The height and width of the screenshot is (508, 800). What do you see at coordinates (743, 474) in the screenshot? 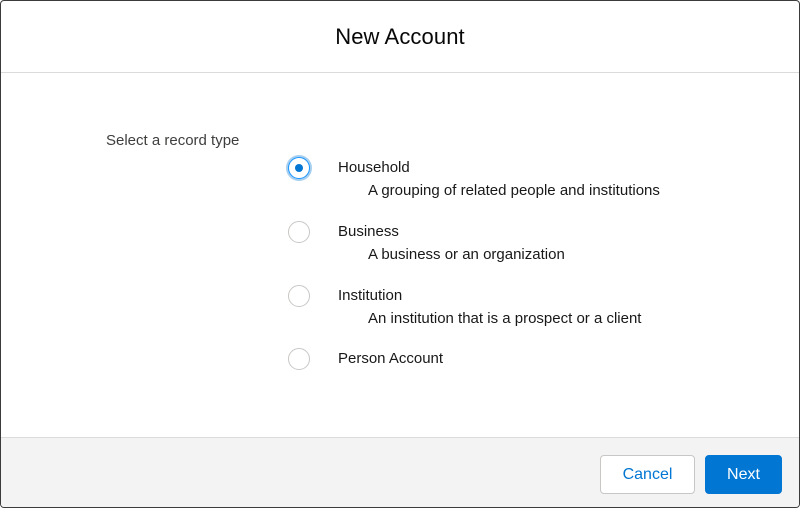
I see `next-button: Next` at bounding box center [743, 474].